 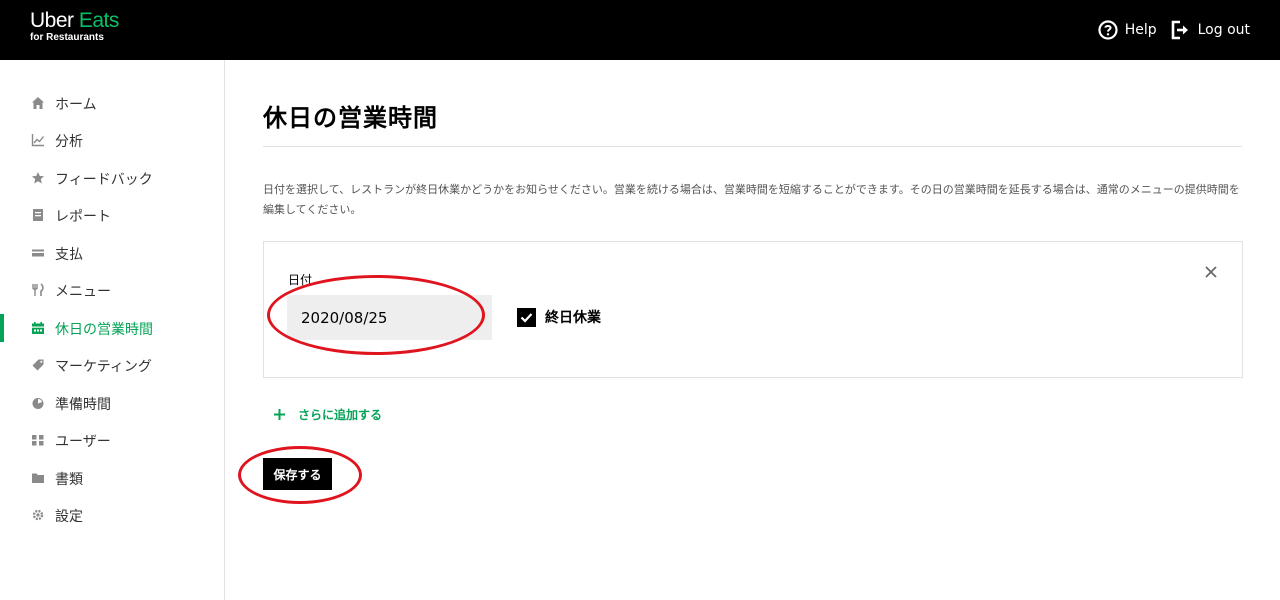 What do you see at coordinates (340, 415) in the screenshot?
I see `add-more-label: さらに追加する` at bounding box center [340, 415].